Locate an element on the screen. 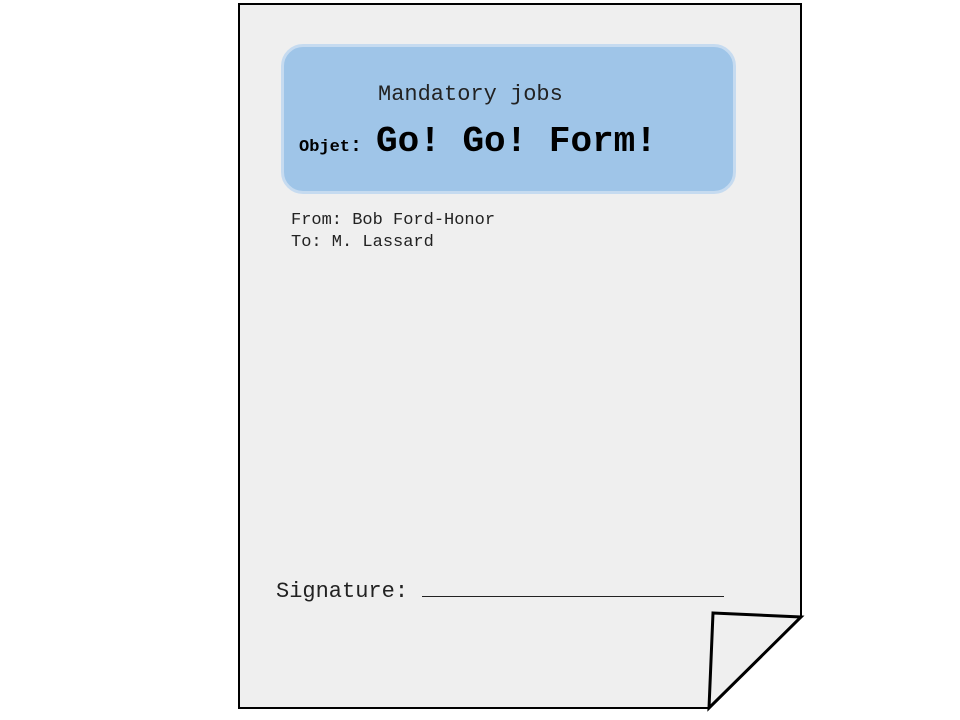 The image size is (960, 720). signature-line is located at coordinates (573, 585).